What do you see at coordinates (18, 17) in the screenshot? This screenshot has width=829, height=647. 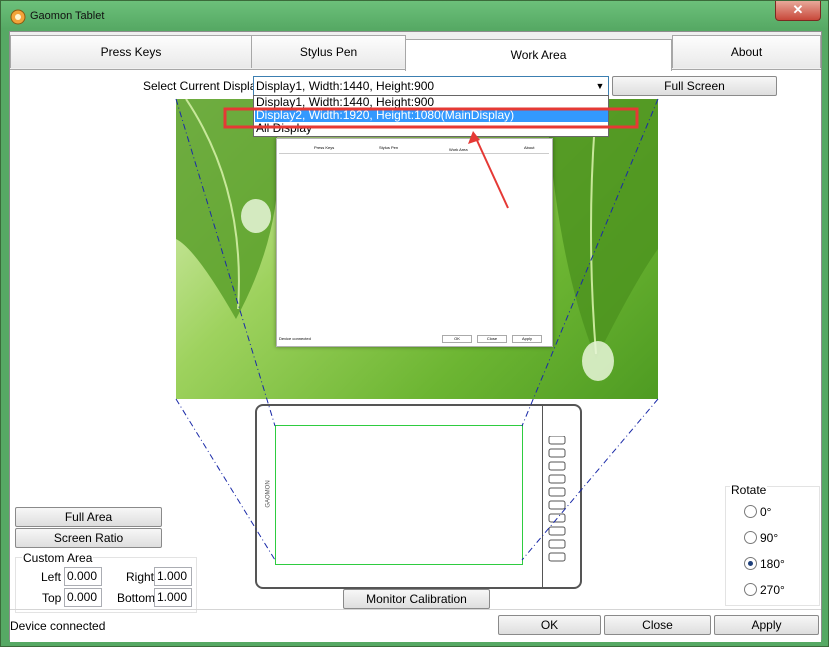 I see `app-logo-icon` at bounding box center [18, 17].